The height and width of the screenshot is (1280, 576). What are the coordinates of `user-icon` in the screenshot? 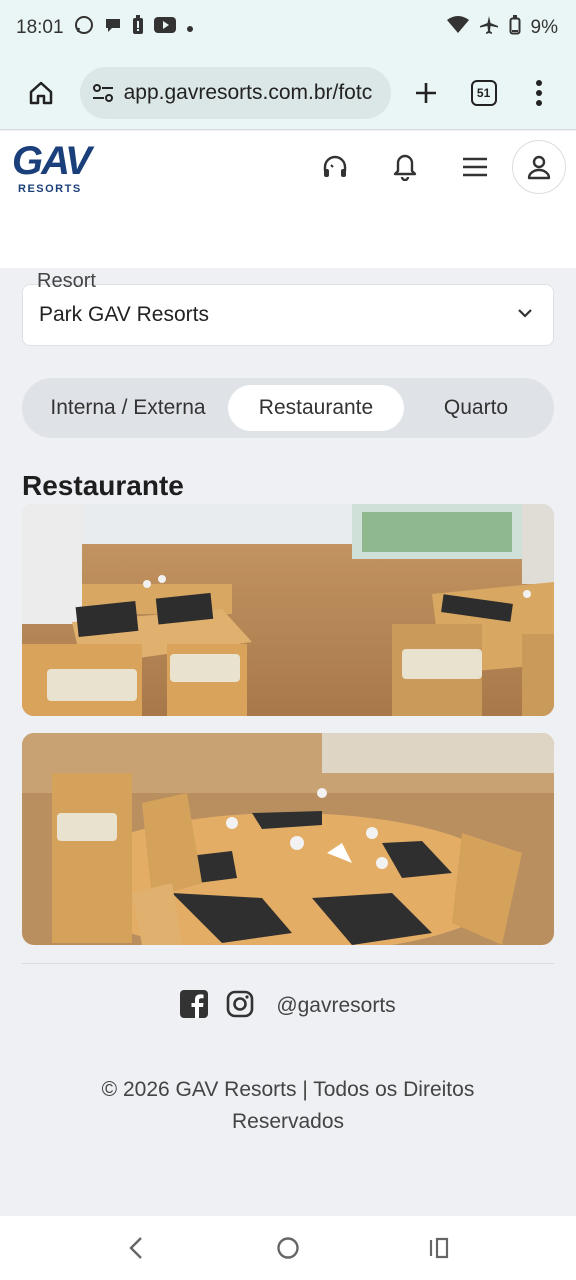 It's located at (539, 167).